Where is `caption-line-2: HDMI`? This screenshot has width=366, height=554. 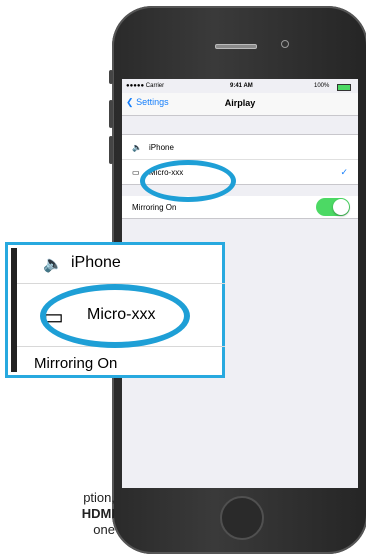 caption-line-2: HDMI is located at coordinates (98, 513).